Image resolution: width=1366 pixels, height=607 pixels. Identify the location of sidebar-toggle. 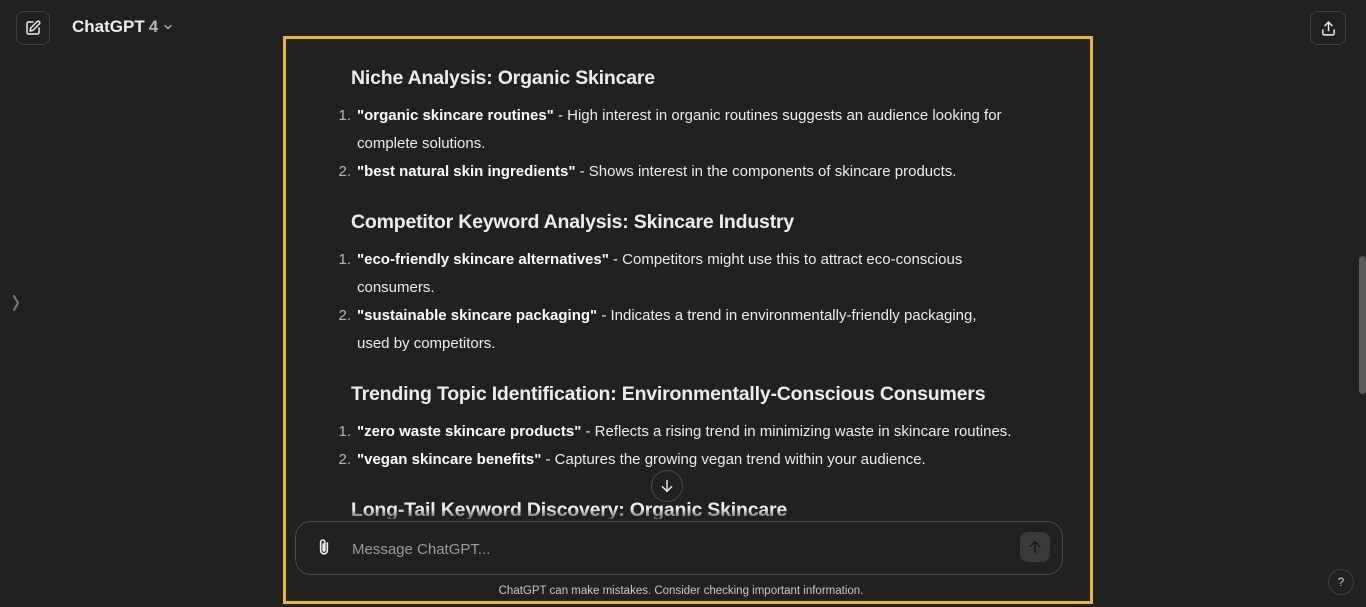
(16, 303).